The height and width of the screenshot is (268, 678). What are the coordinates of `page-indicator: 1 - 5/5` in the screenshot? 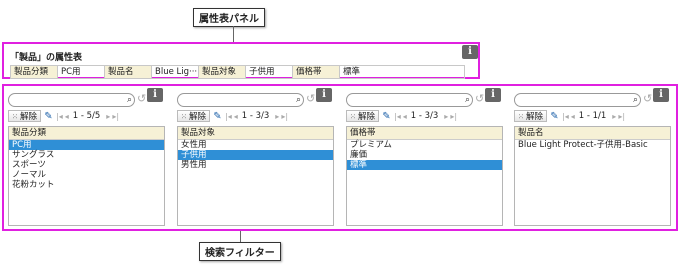 It's located at (86, 116).